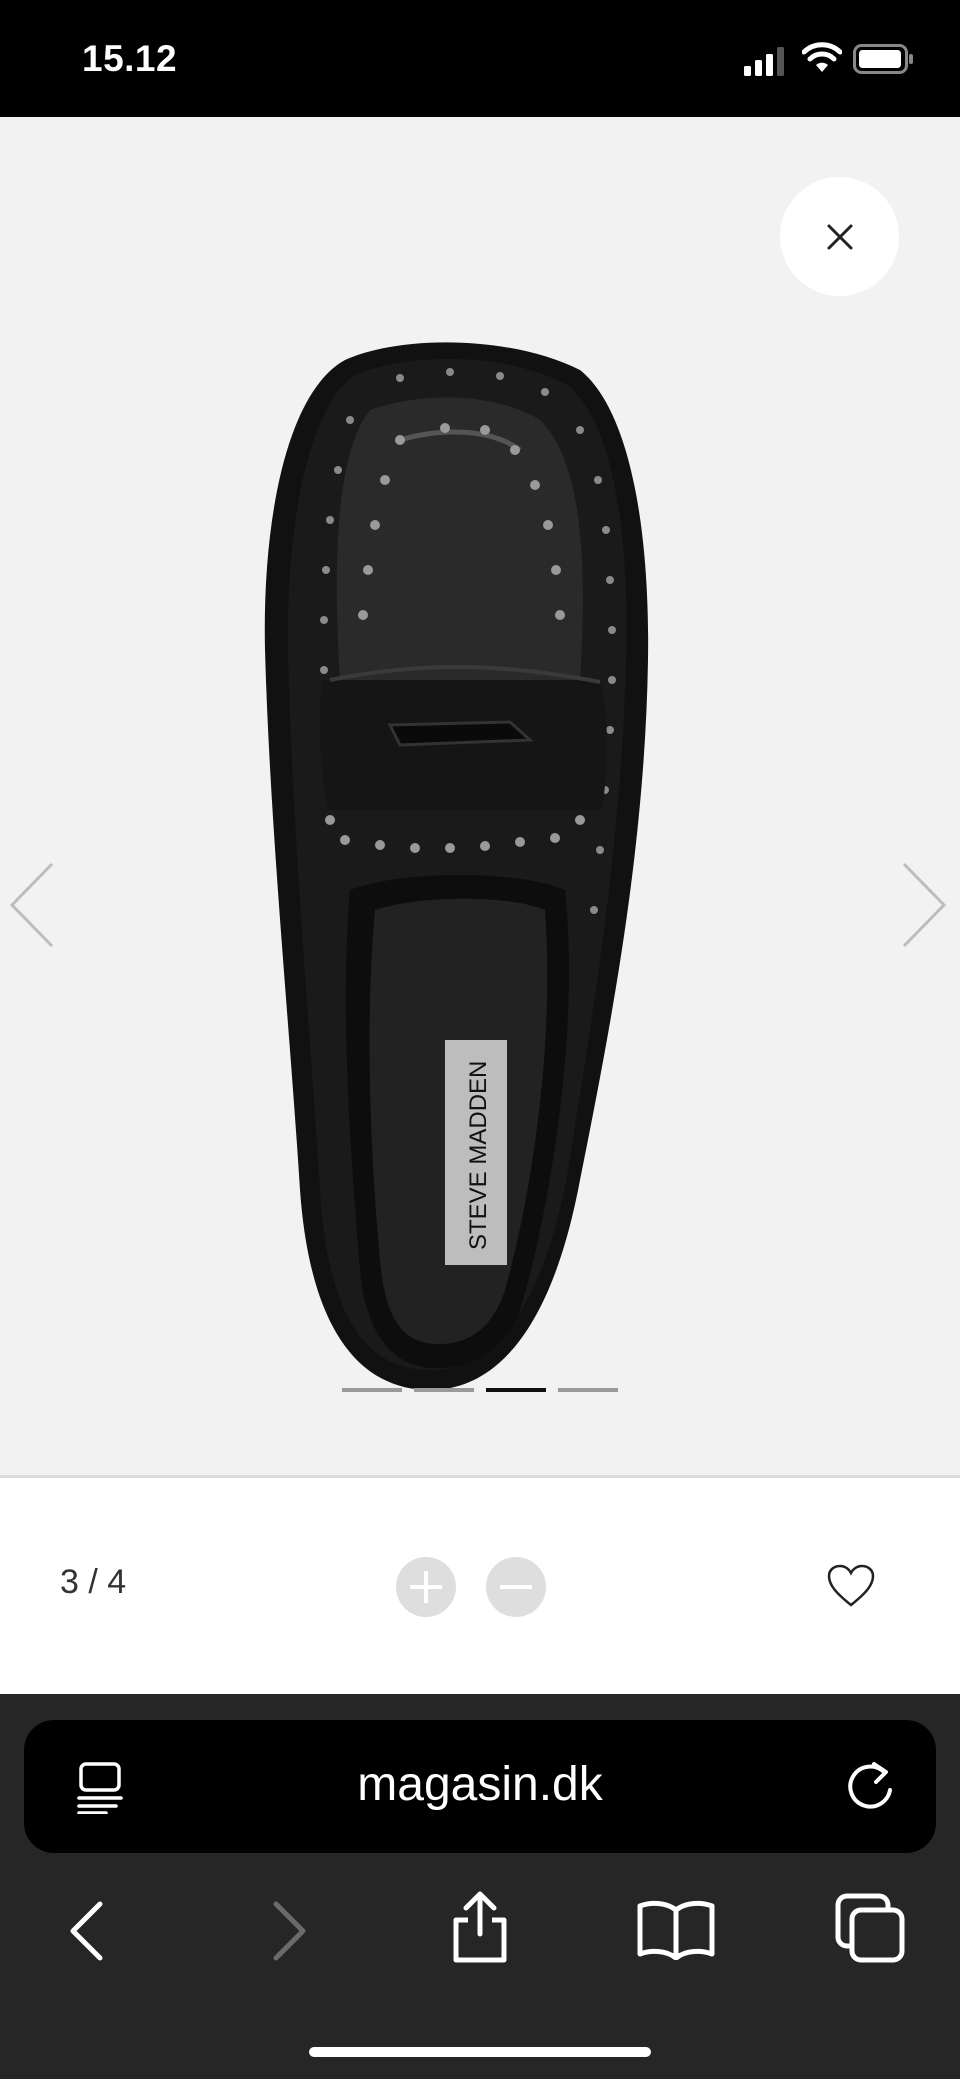  Describe the element at coordinates (130, 58) in the screenshot. I see `status-time: 15.12` at that location.